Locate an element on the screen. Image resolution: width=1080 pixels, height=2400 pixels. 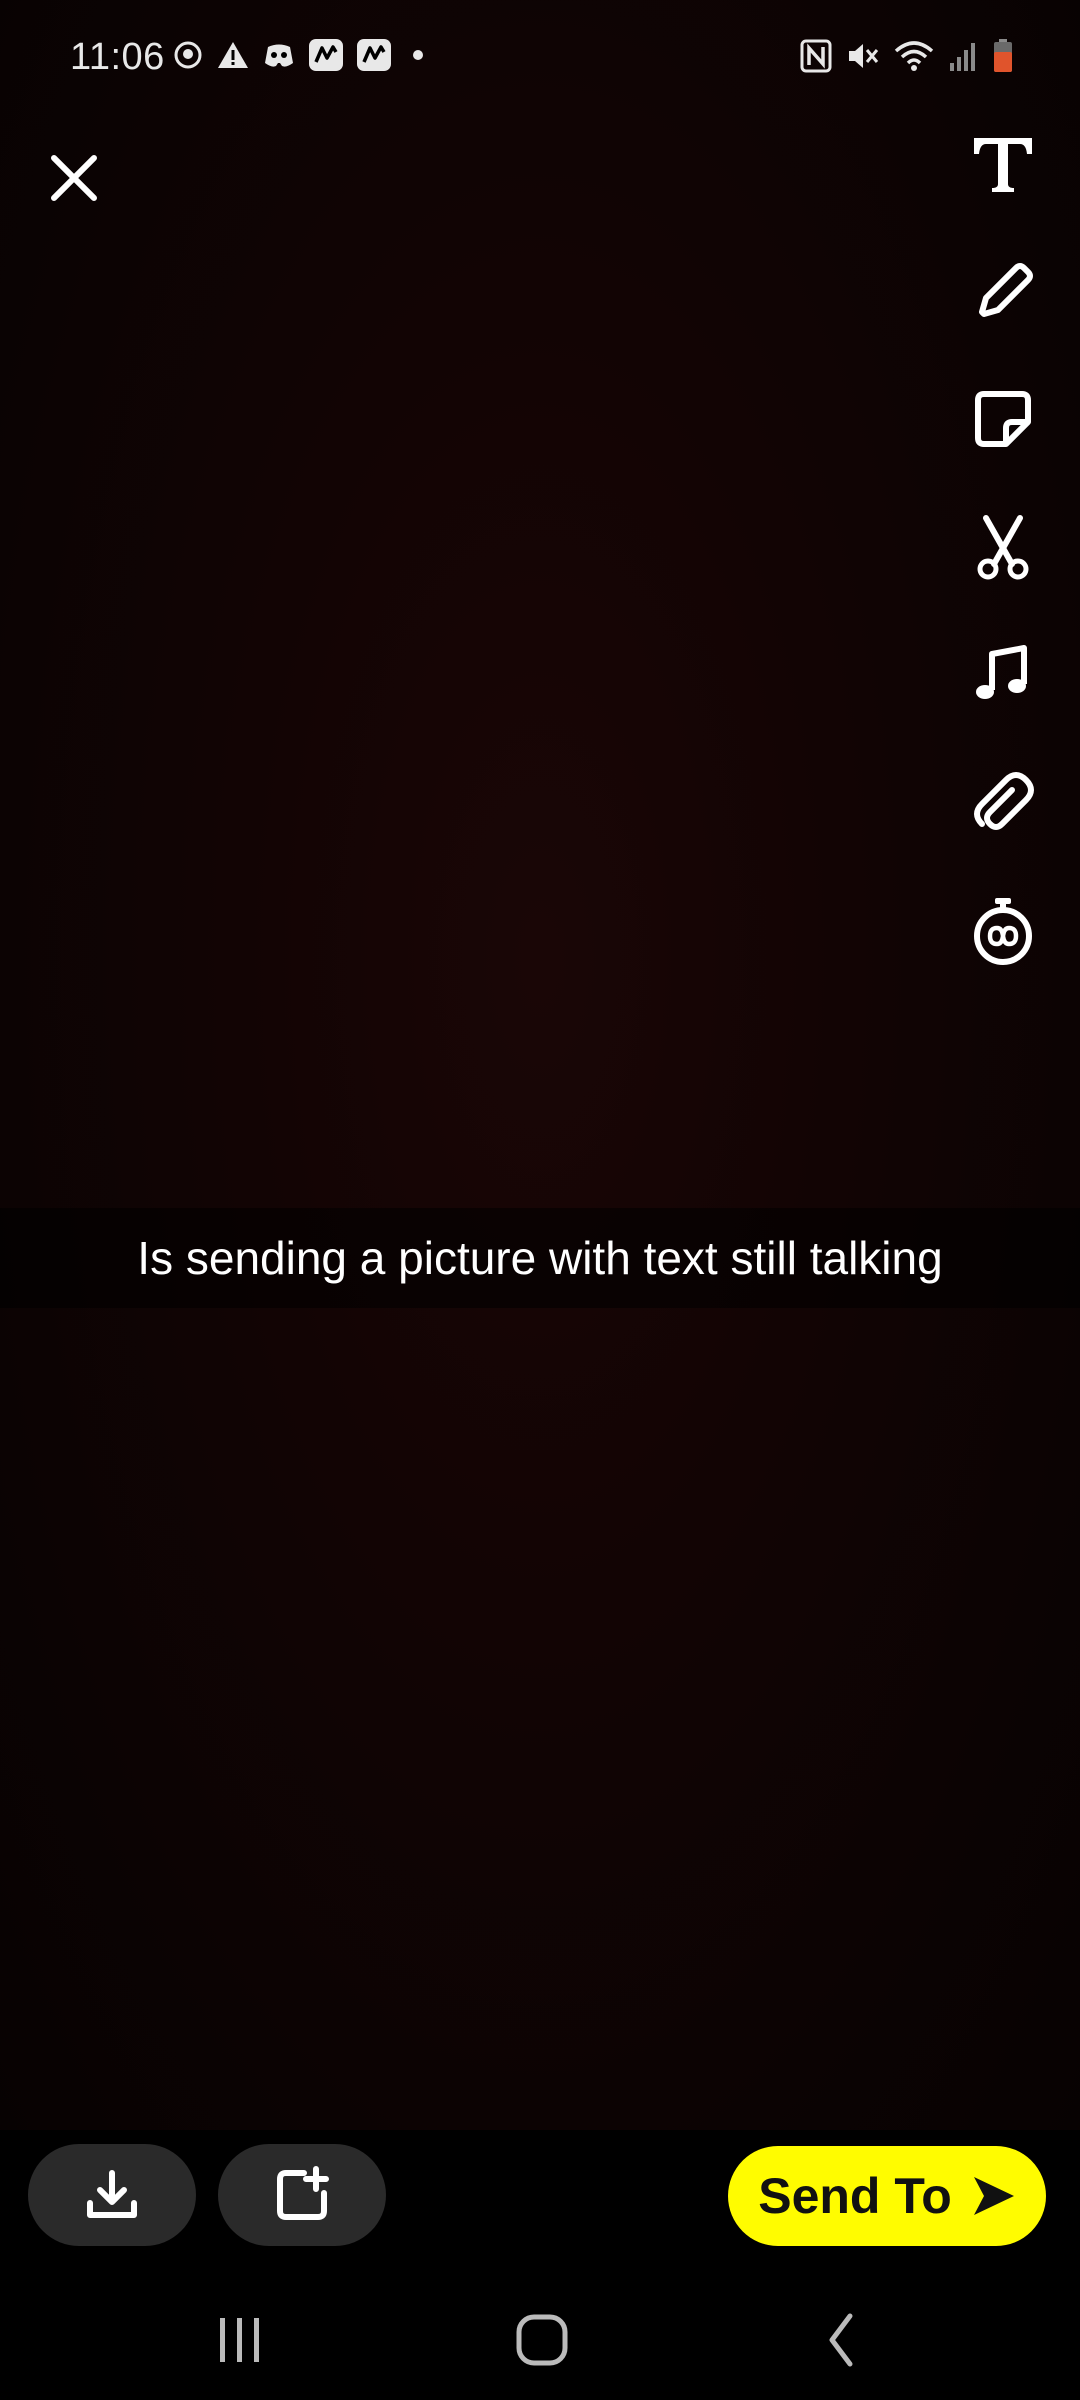
text-icon is located at coordinates (1003, 165).